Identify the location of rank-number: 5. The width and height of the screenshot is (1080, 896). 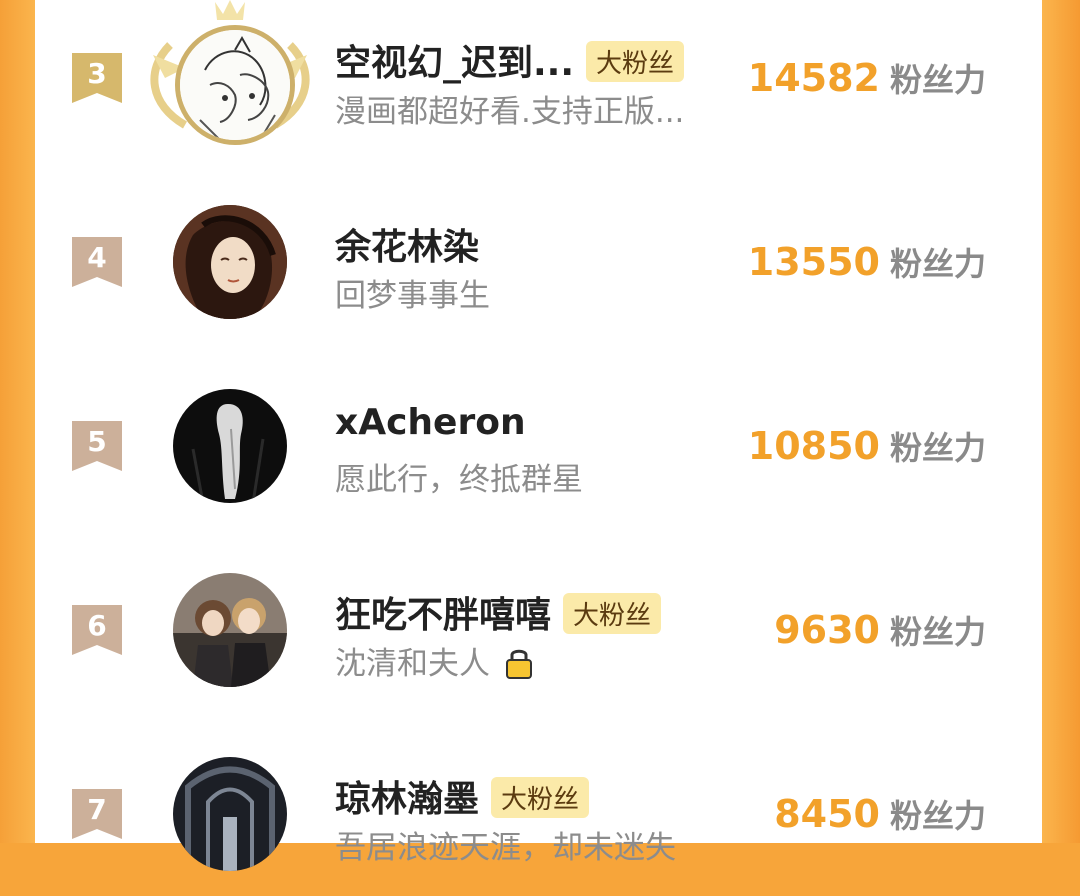
(97, 441).